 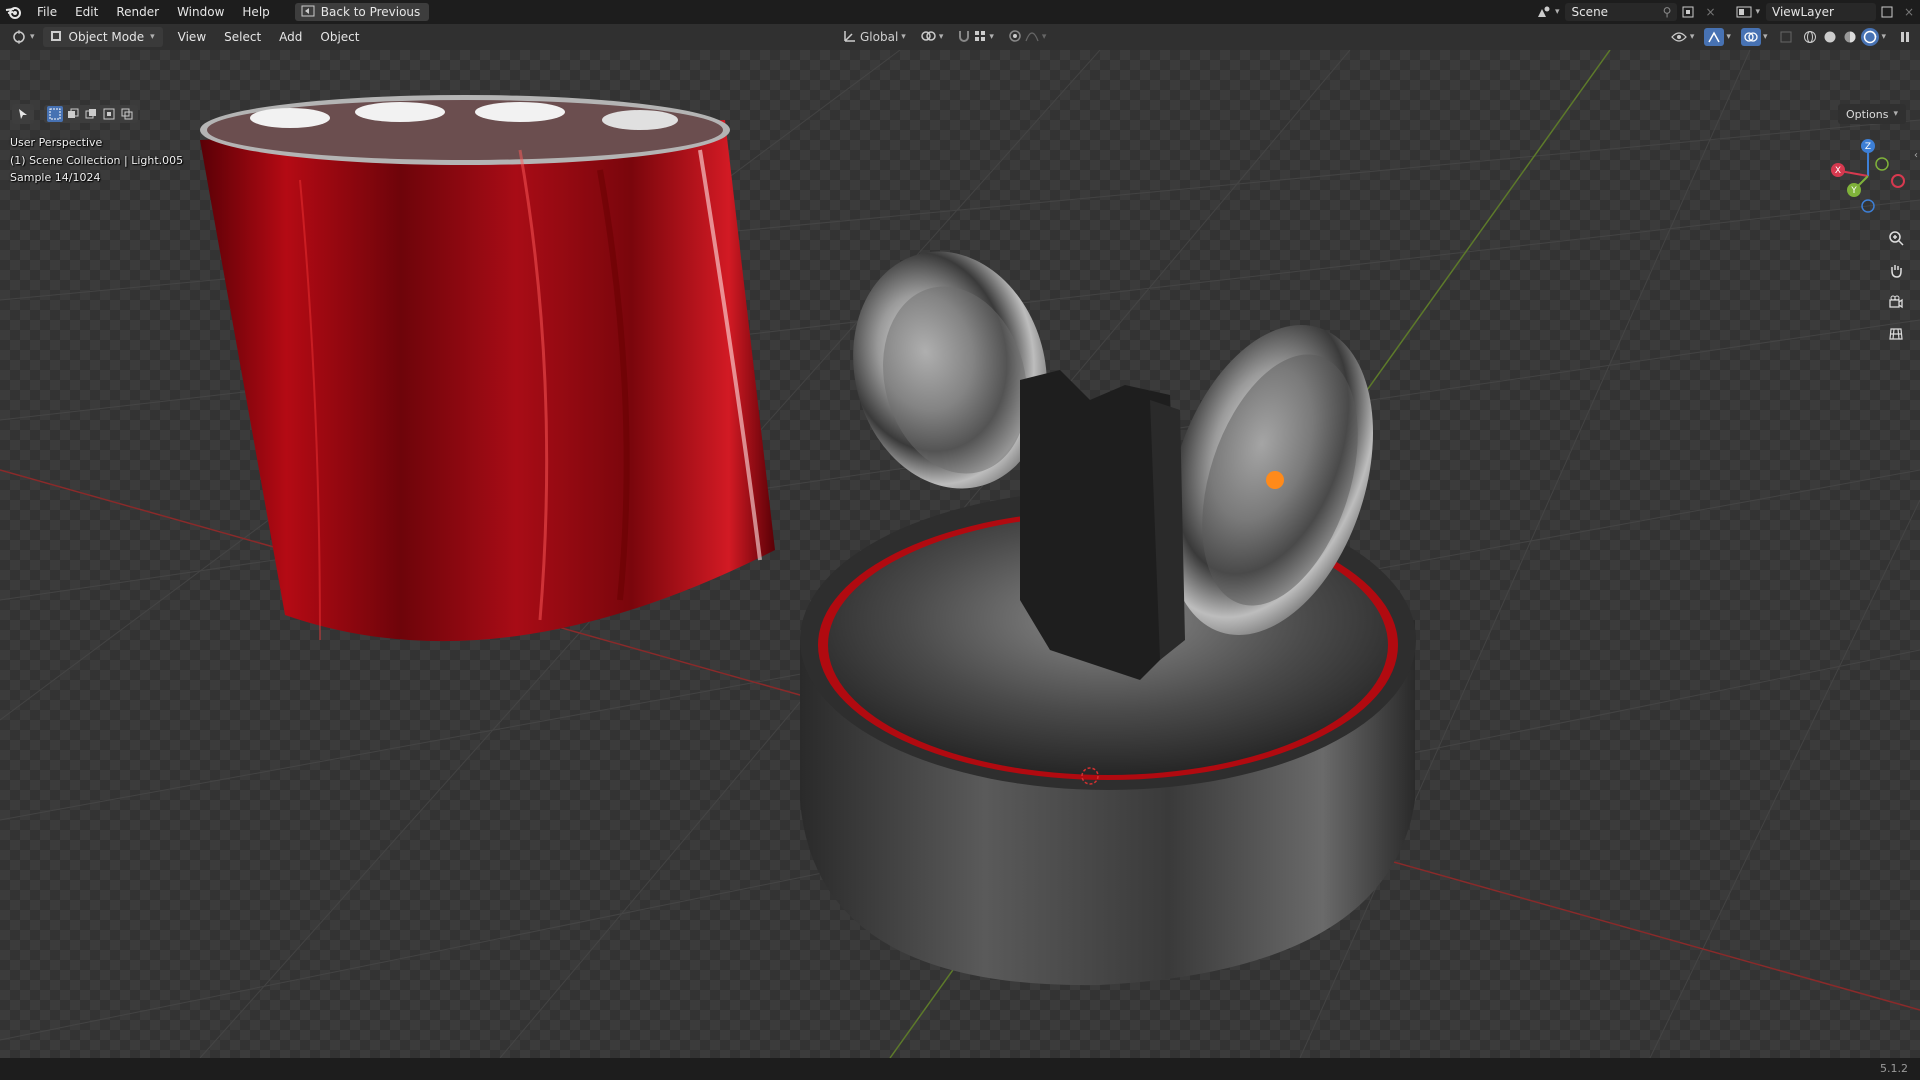 What do you see at coordinates (1621, 12) in the screenshot?
I see `scene-selector: Scene ⚲` at bounding box center [1621, 12].